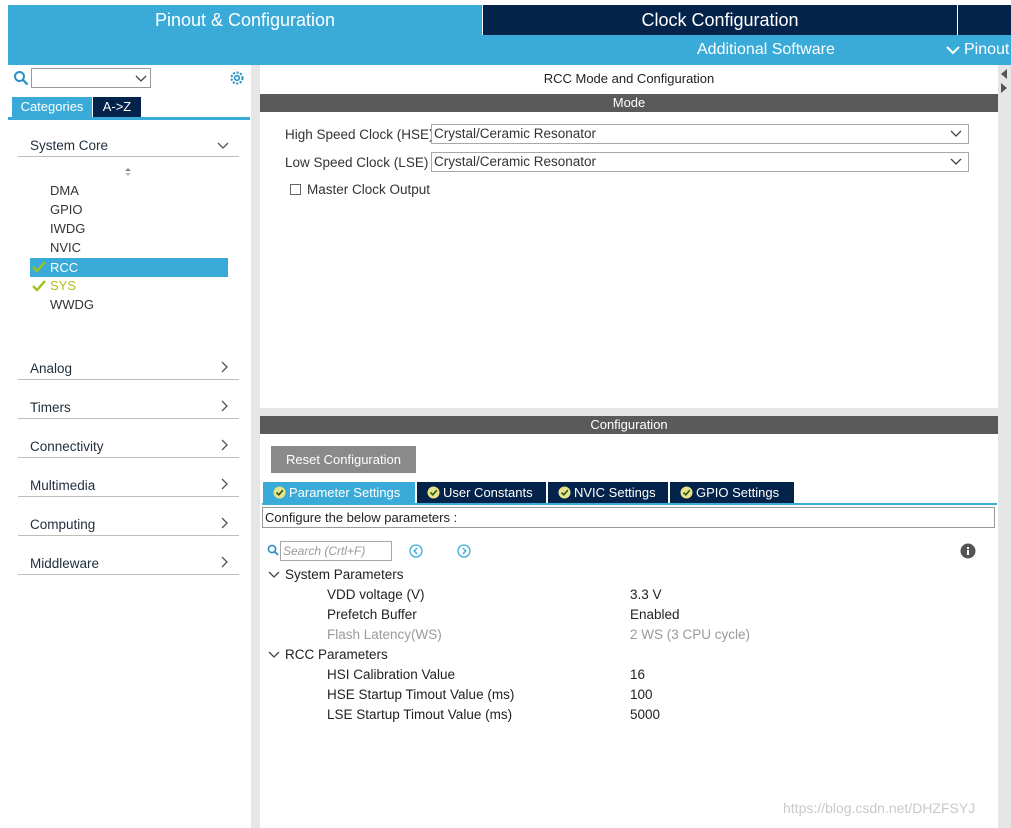 This screenshot has width=1011, height=828. I want to click on param-vdd-voltage: VDD voltage (V), so click(376, 594).